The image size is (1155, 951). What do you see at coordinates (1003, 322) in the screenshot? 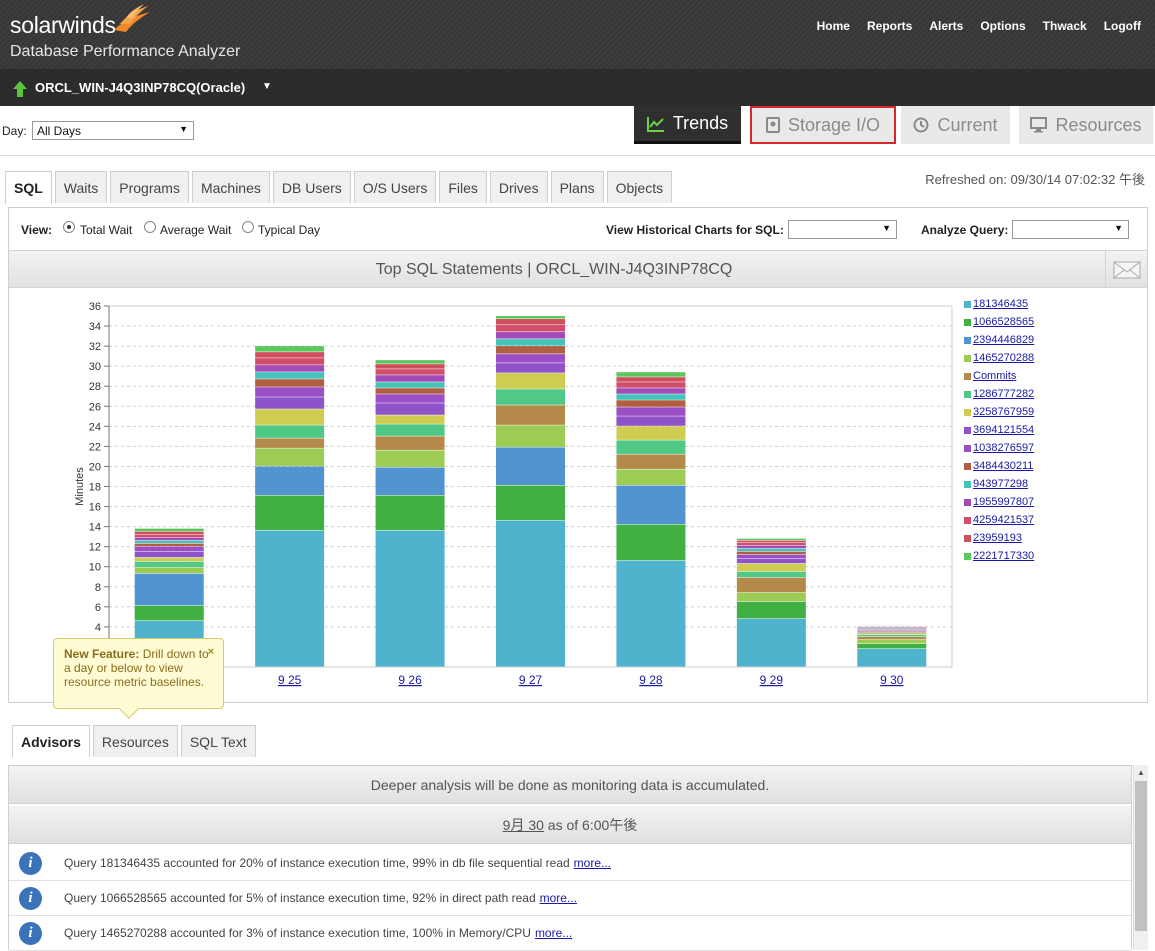
I see `legend-label: 1066528565` at bounding box center [1003, 322].